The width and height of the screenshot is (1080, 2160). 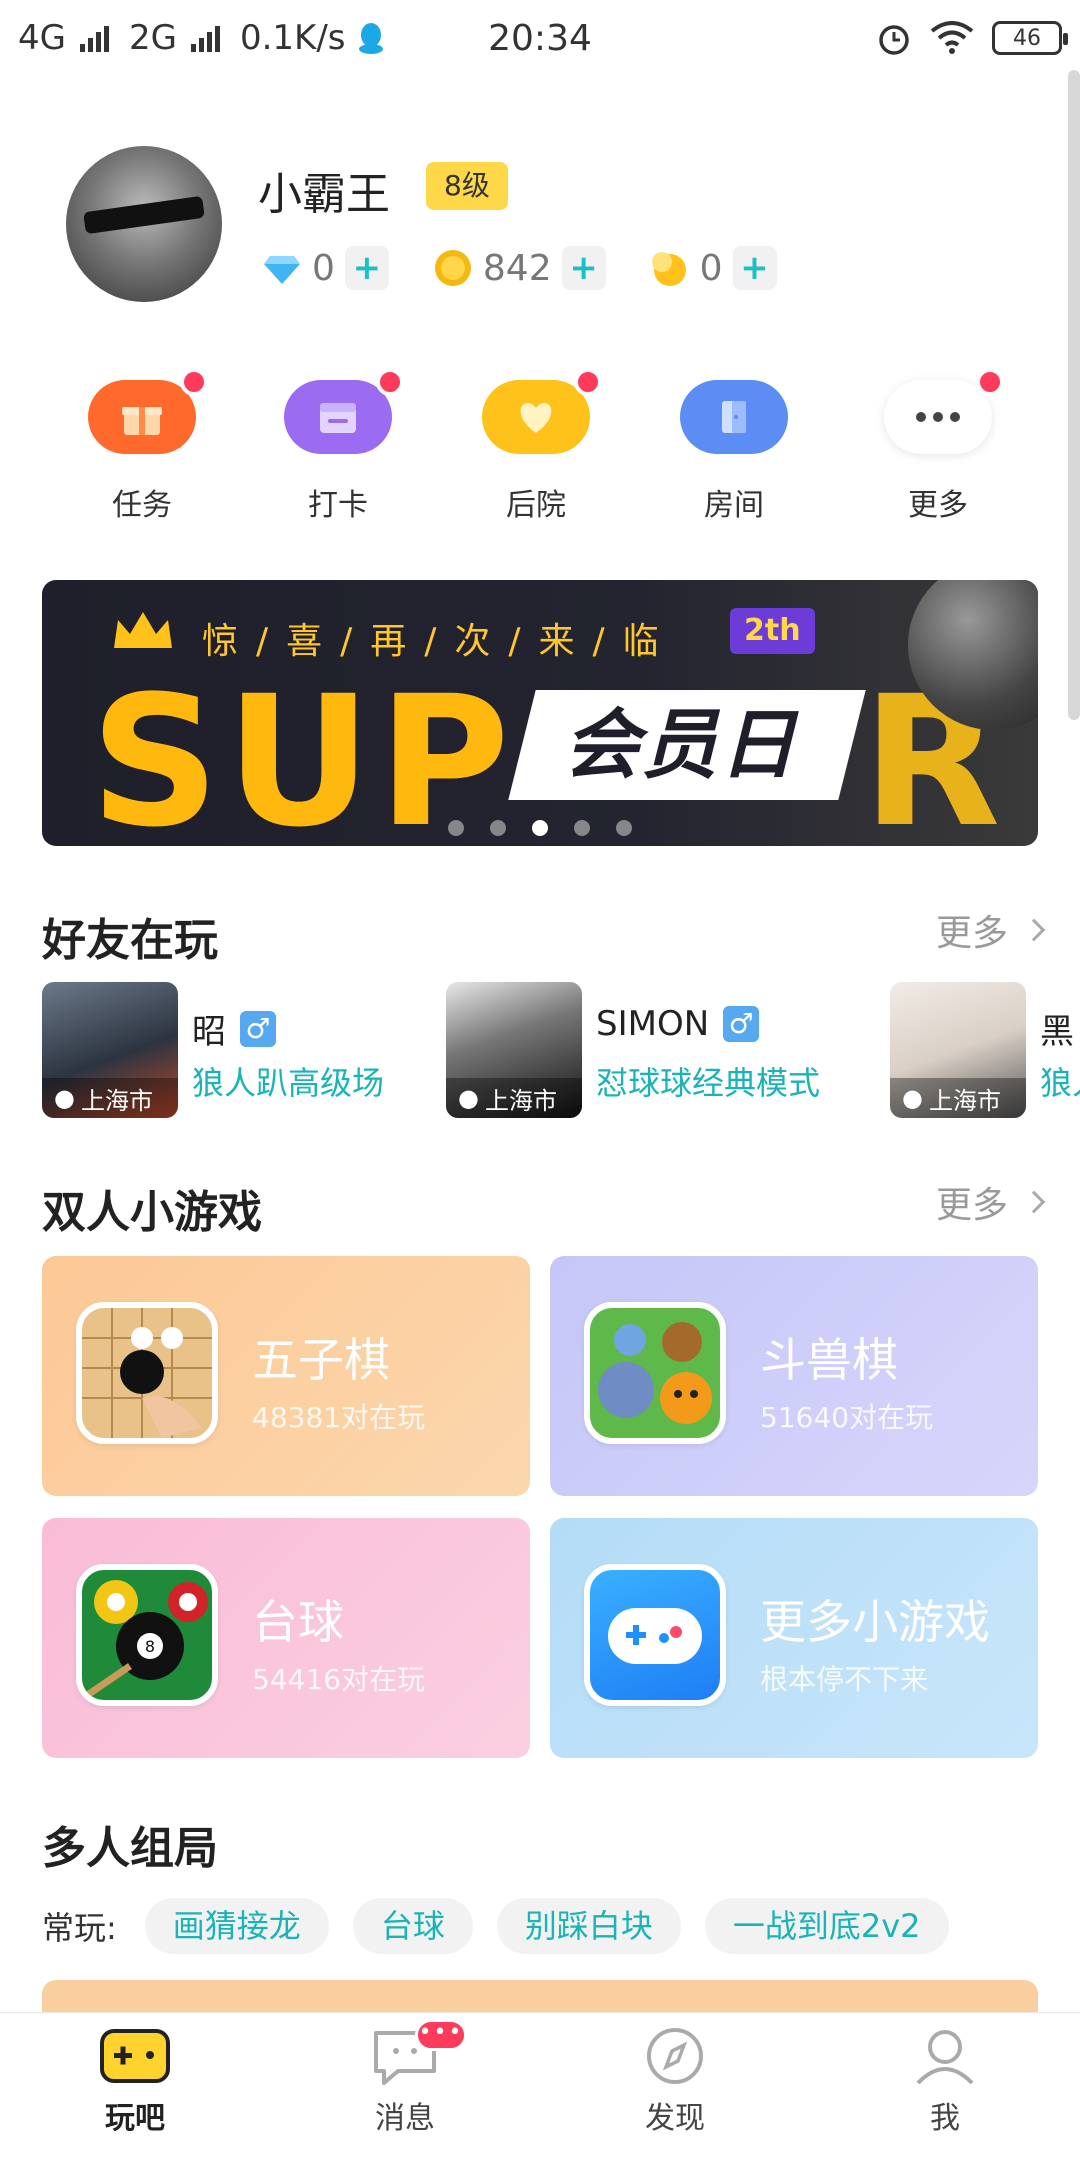 What do you see at coordinates (339, 1679) in the screenshot?
I see `game-players: 54416对在玩` at bounding box center [339, 1679].